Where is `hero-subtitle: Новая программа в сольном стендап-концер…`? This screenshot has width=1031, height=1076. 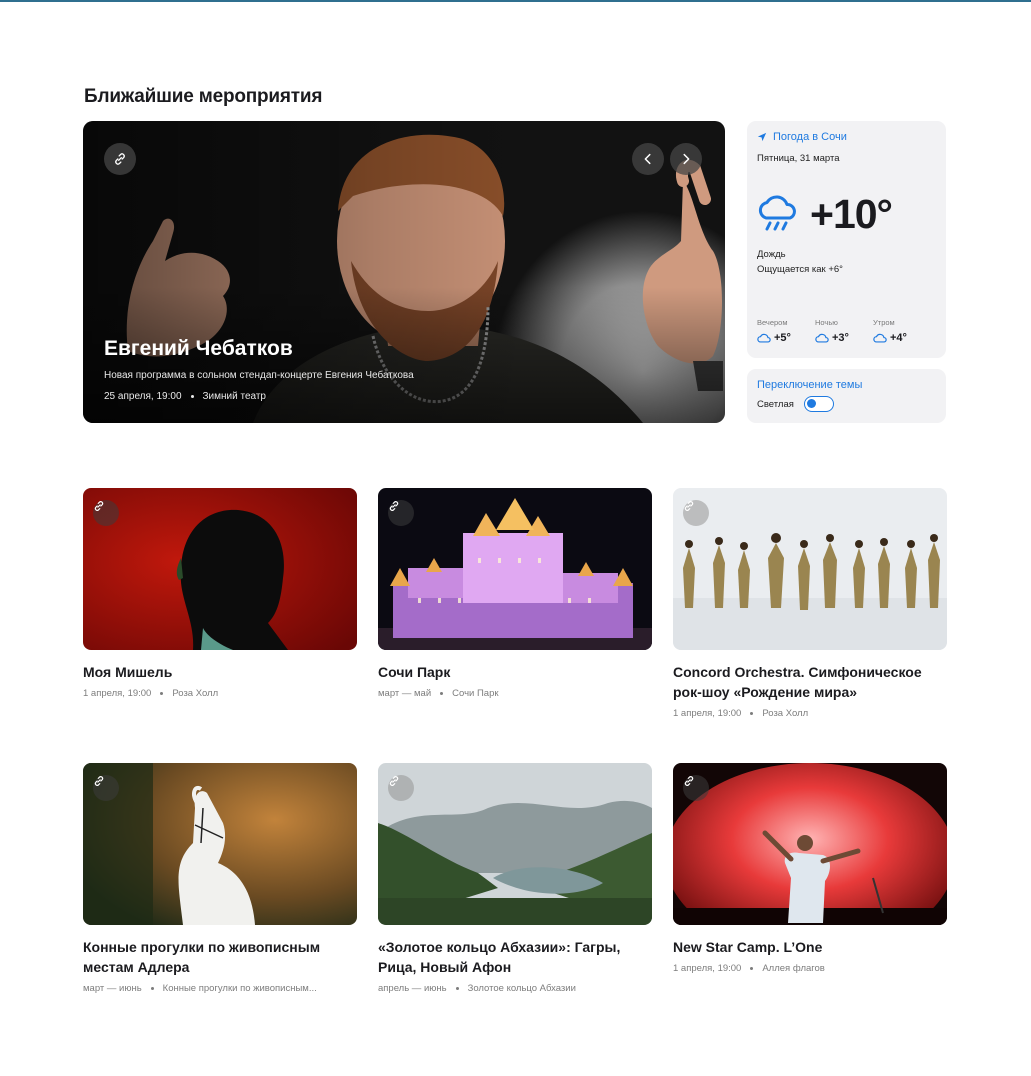
hero-subtitle: Новая программа в сольном стендап-концер… is located at coordinates (259, 375).